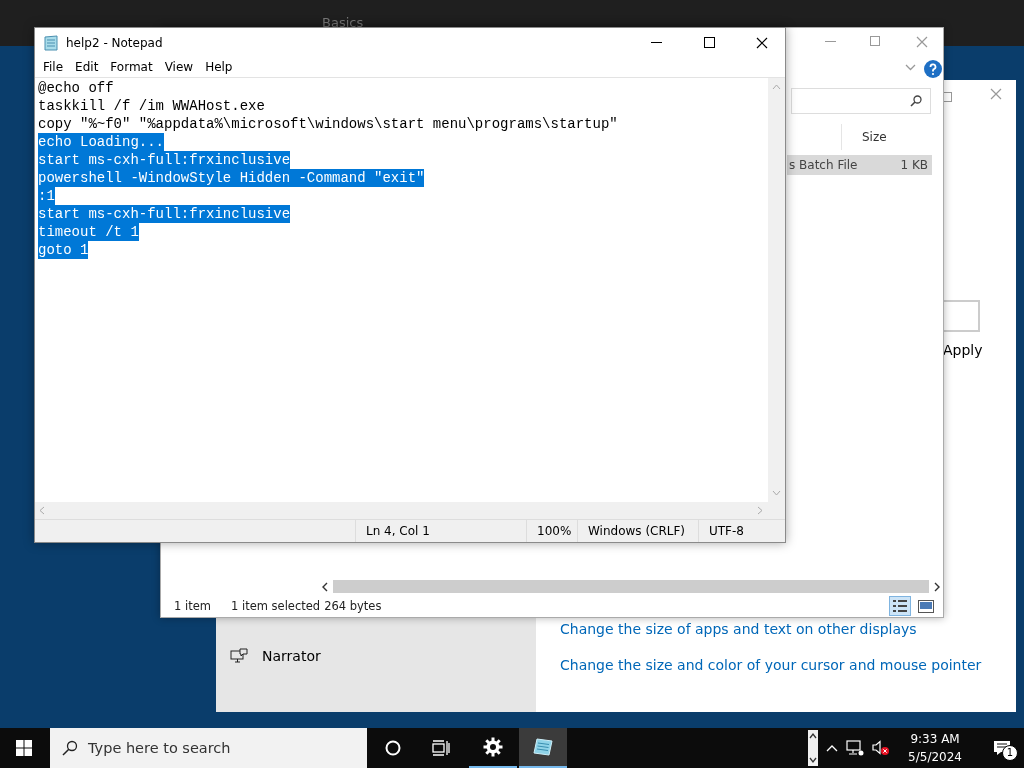 The height and width of the screenshot is (768, 1024). What do you see at coordinates (963, 350) in the screenshot?
I see `apply-button: Apply` at bounding box center [963, 350].